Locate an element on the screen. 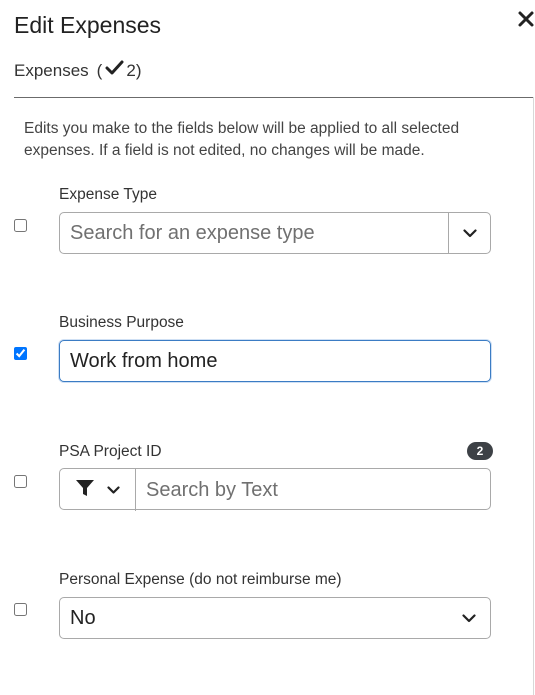 This screenshot has width=535, height=695. expense-type-input is located at coordinates (255, 233).